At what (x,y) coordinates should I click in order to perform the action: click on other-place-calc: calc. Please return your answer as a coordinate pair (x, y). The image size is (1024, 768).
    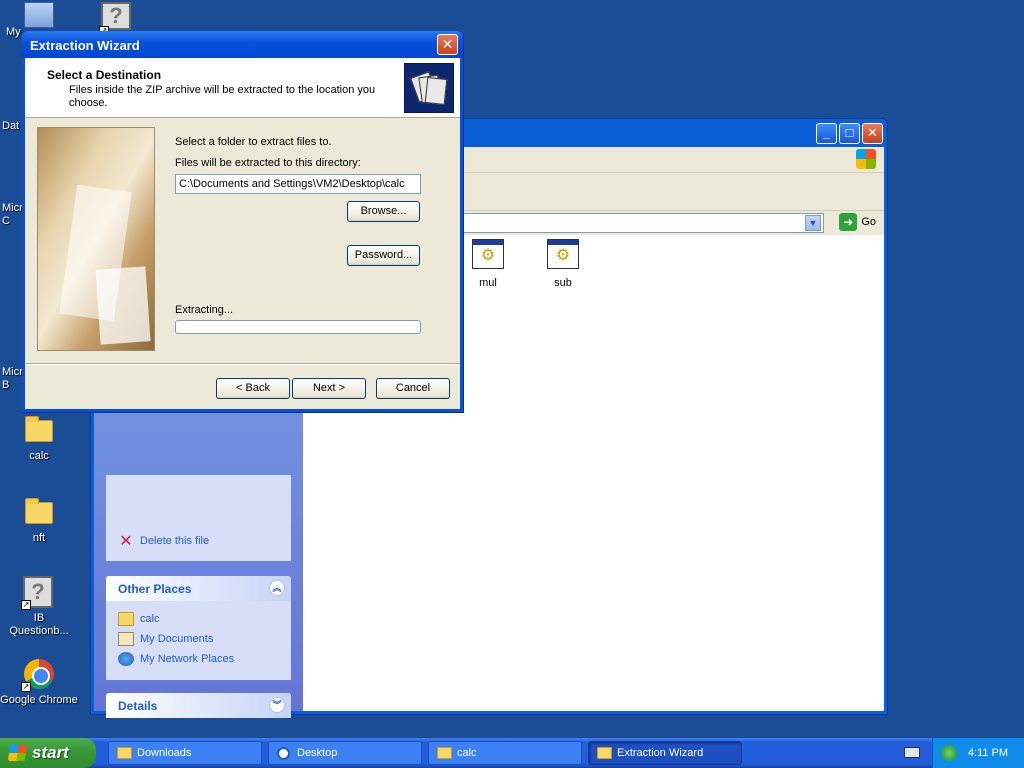
    Looking at the image, I should click on (198, 619).